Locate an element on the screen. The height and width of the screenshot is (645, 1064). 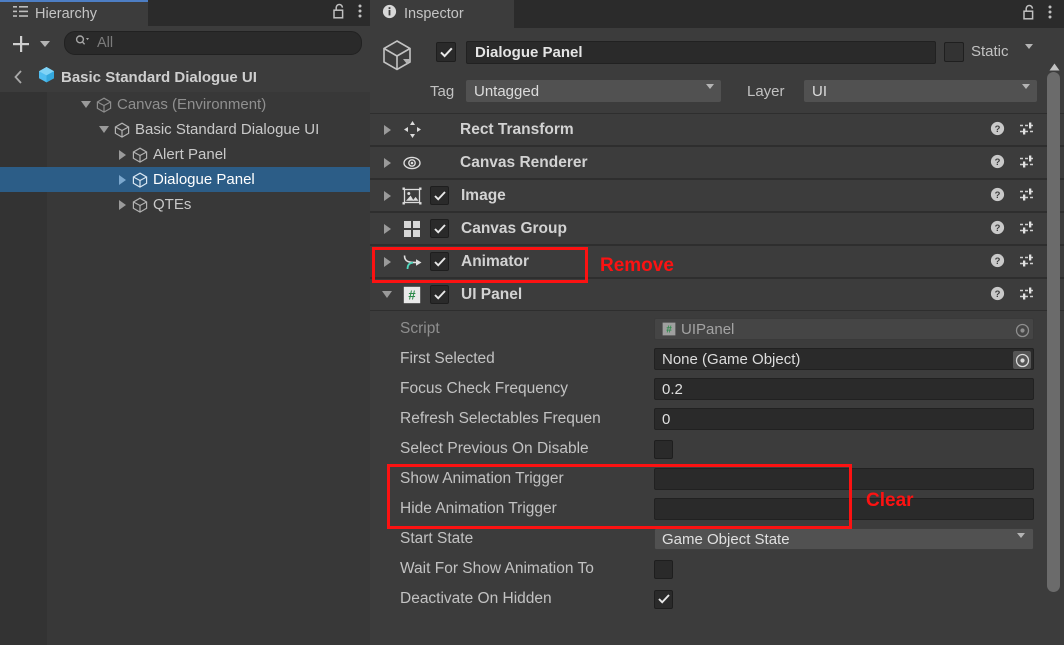
info-circle-icon is located at coordinates (389, 14).